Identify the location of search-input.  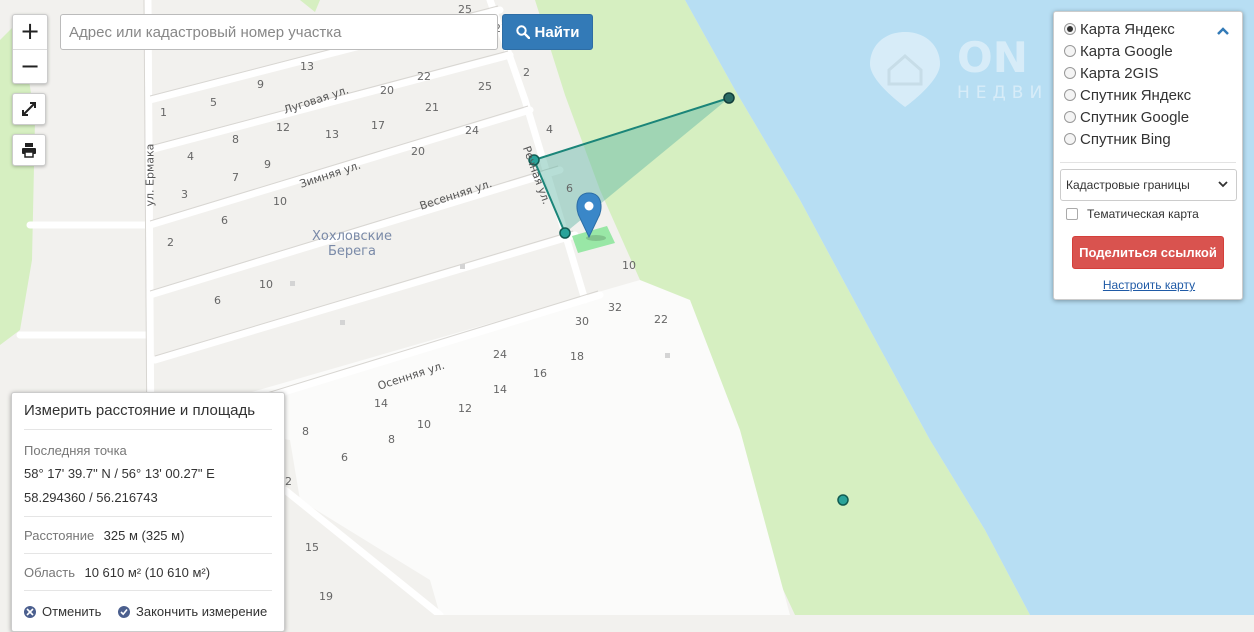
(279, 32).